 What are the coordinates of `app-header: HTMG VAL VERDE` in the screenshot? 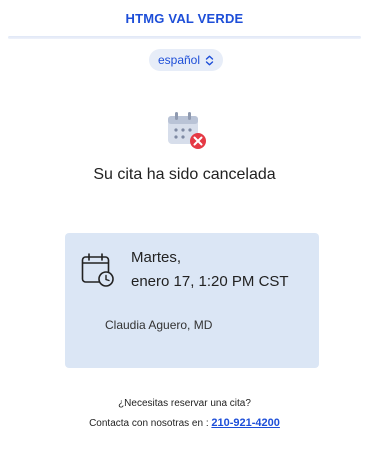 It's located at (184, 17).